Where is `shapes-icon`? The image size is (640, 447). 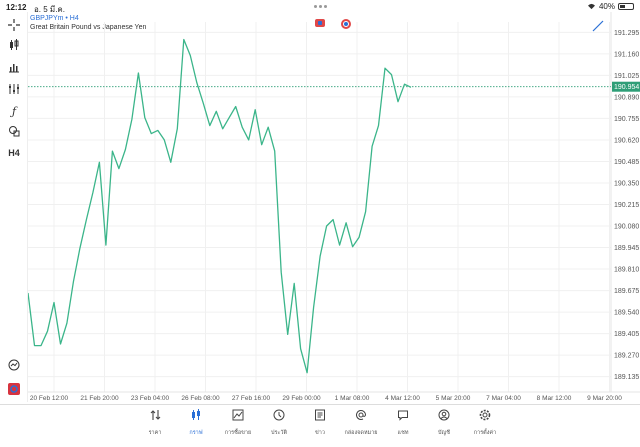
shapes-icon is located at coordinates (14, 131).